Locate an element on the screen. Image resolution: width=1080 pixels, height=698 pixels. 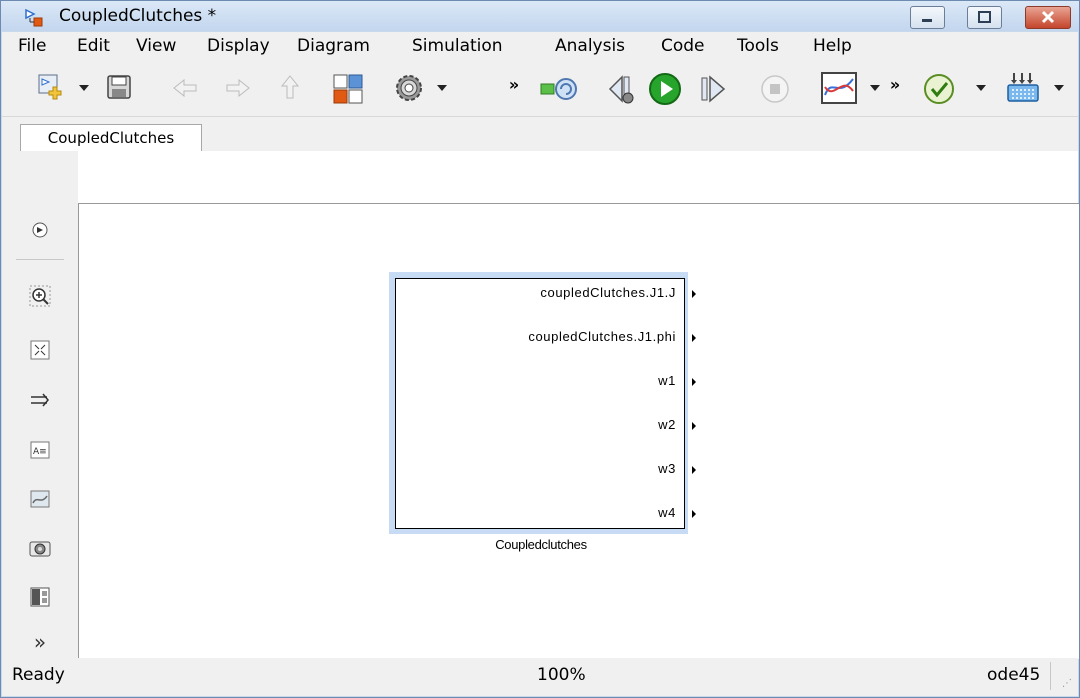
advisor-dropdown is located at coordinates (981, 88).